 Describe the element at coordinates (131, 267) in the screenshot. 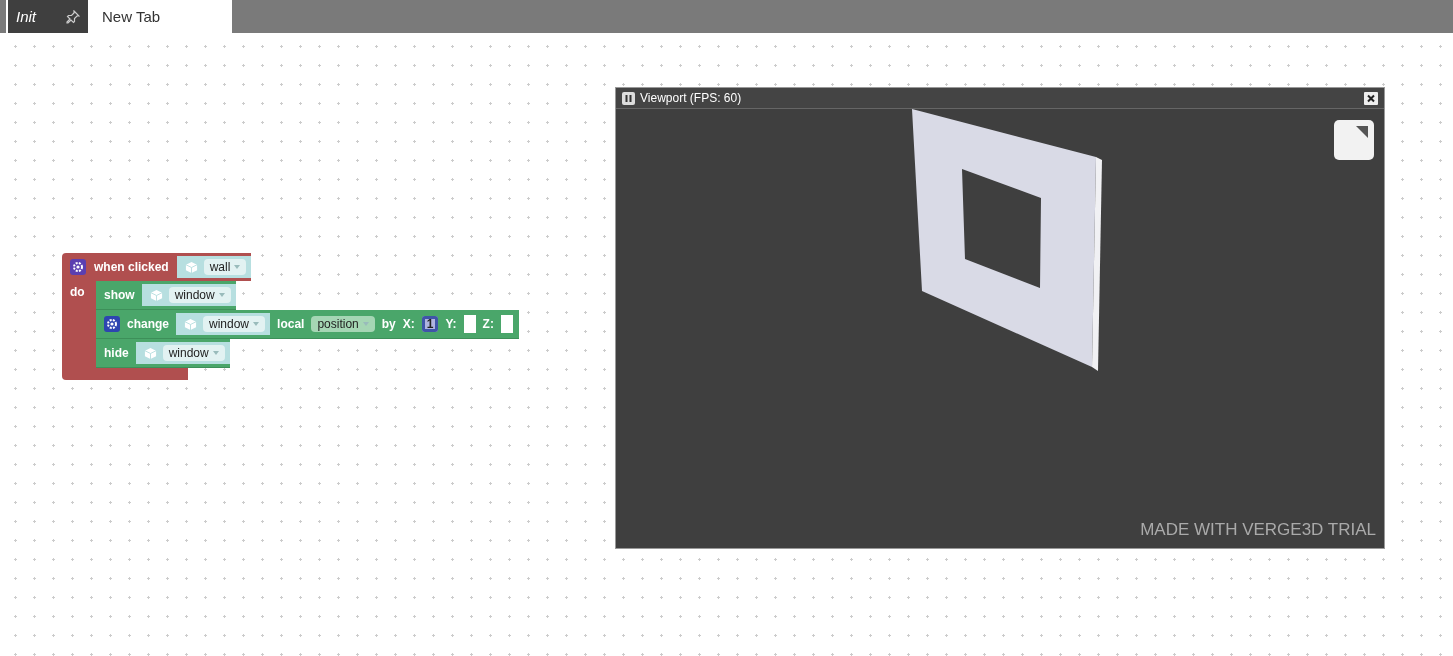

I see `block-label: when clicked` at that location.